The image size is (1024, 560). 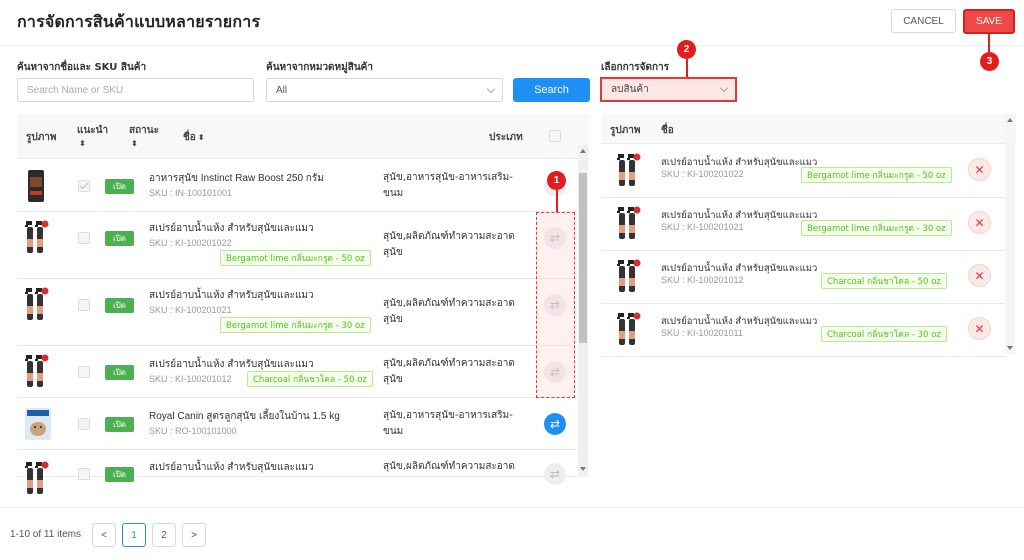 What do you see at coordinates (139, 21) in the screenshot?
I see `page-title: การจัดการสินค้าแบบหลายรายการ` at bounding box center [139, 21].